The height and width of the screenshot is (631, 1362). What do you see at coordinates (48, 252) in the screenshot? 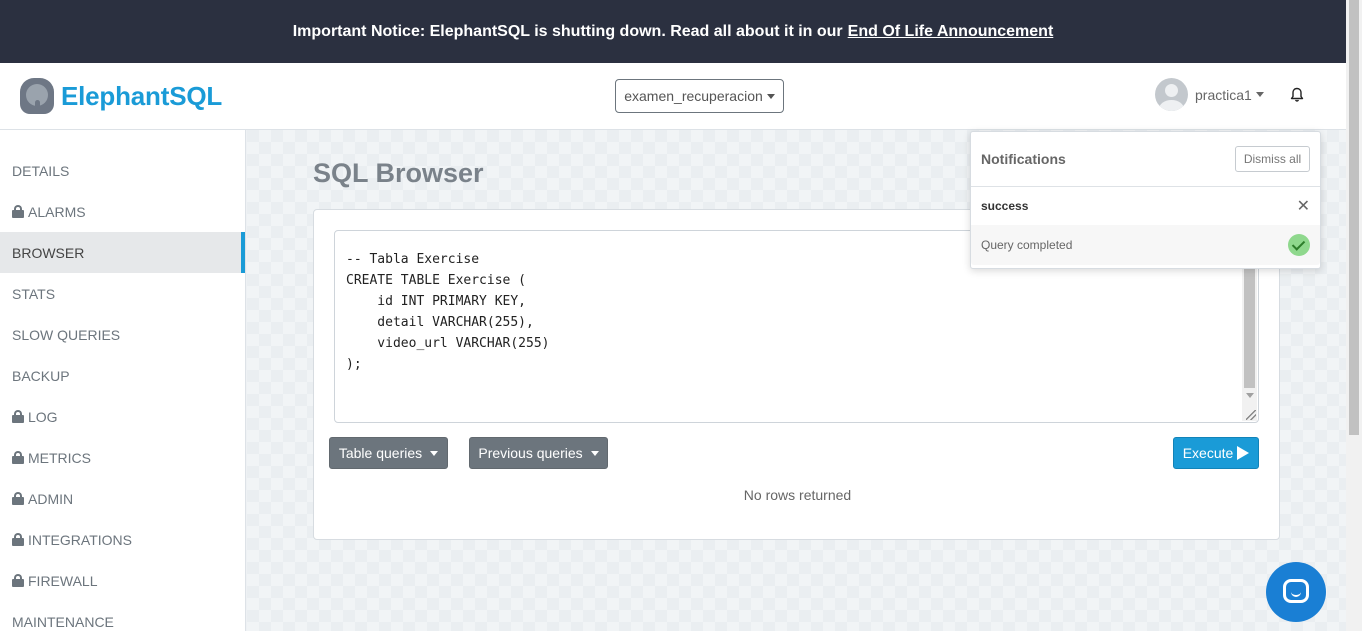
I see `sidebar-item-label: BROWSER` at bounding box center [48, 252].